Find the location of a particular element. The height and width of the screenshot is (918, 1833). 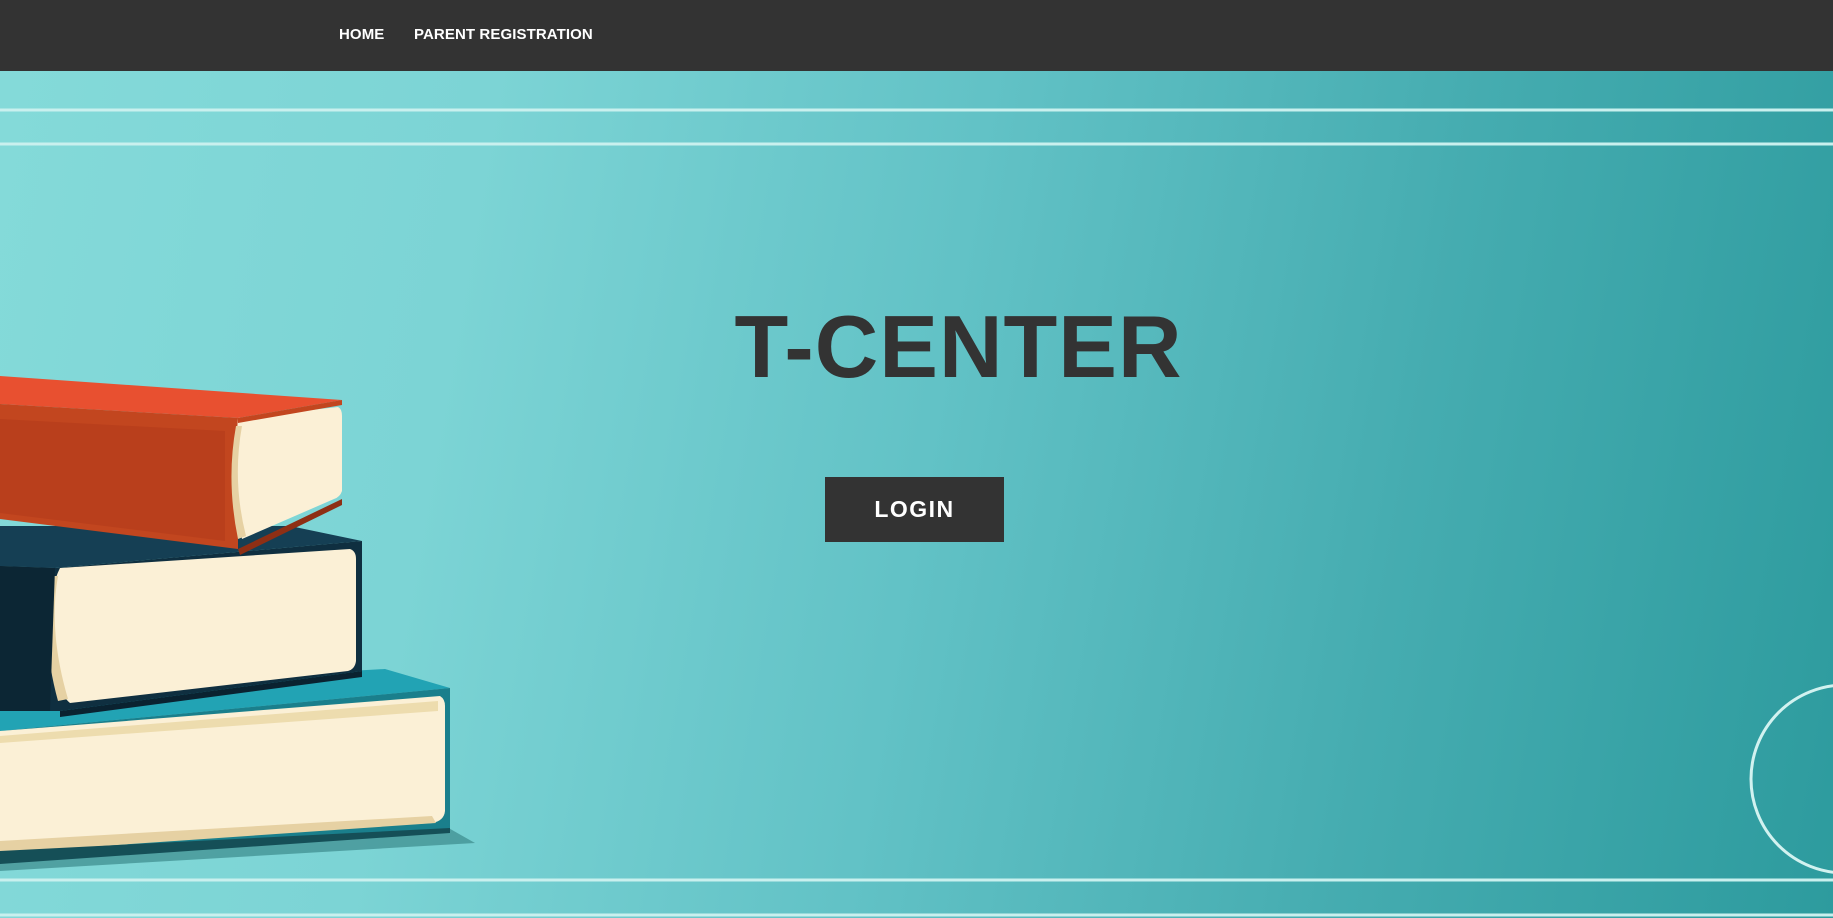

login-button: LOGIN is located at coordinates (914, 509).